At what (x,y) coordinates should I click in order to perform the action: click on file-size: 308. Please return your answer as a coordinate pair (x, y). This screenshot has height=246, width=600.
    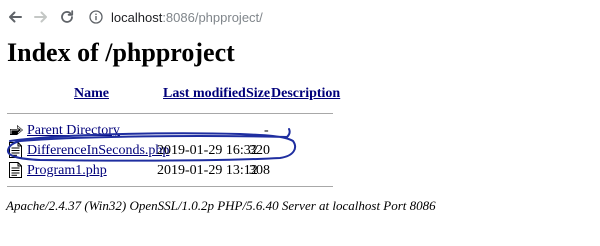
    Looking at the image, I should click on (259, 170).